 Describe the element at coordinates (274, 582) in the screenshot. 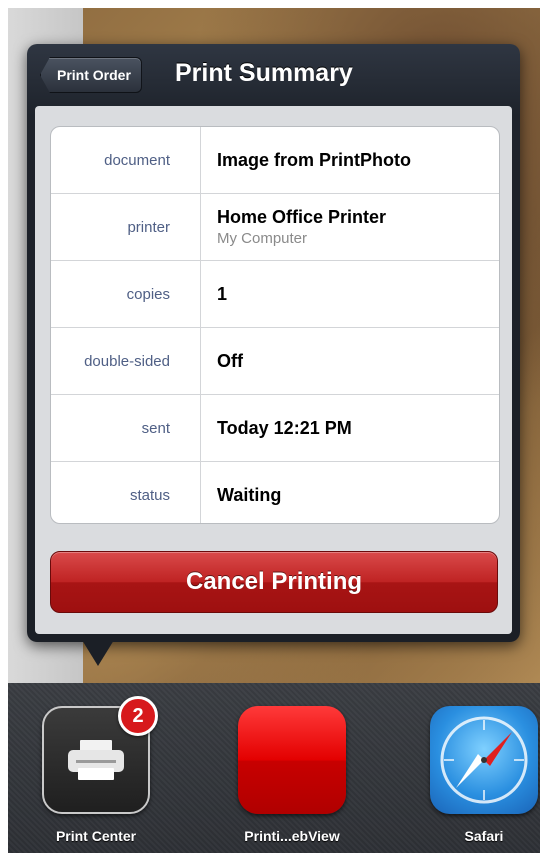

I see `cancel-printing-button: Cancel Printing` at that location.